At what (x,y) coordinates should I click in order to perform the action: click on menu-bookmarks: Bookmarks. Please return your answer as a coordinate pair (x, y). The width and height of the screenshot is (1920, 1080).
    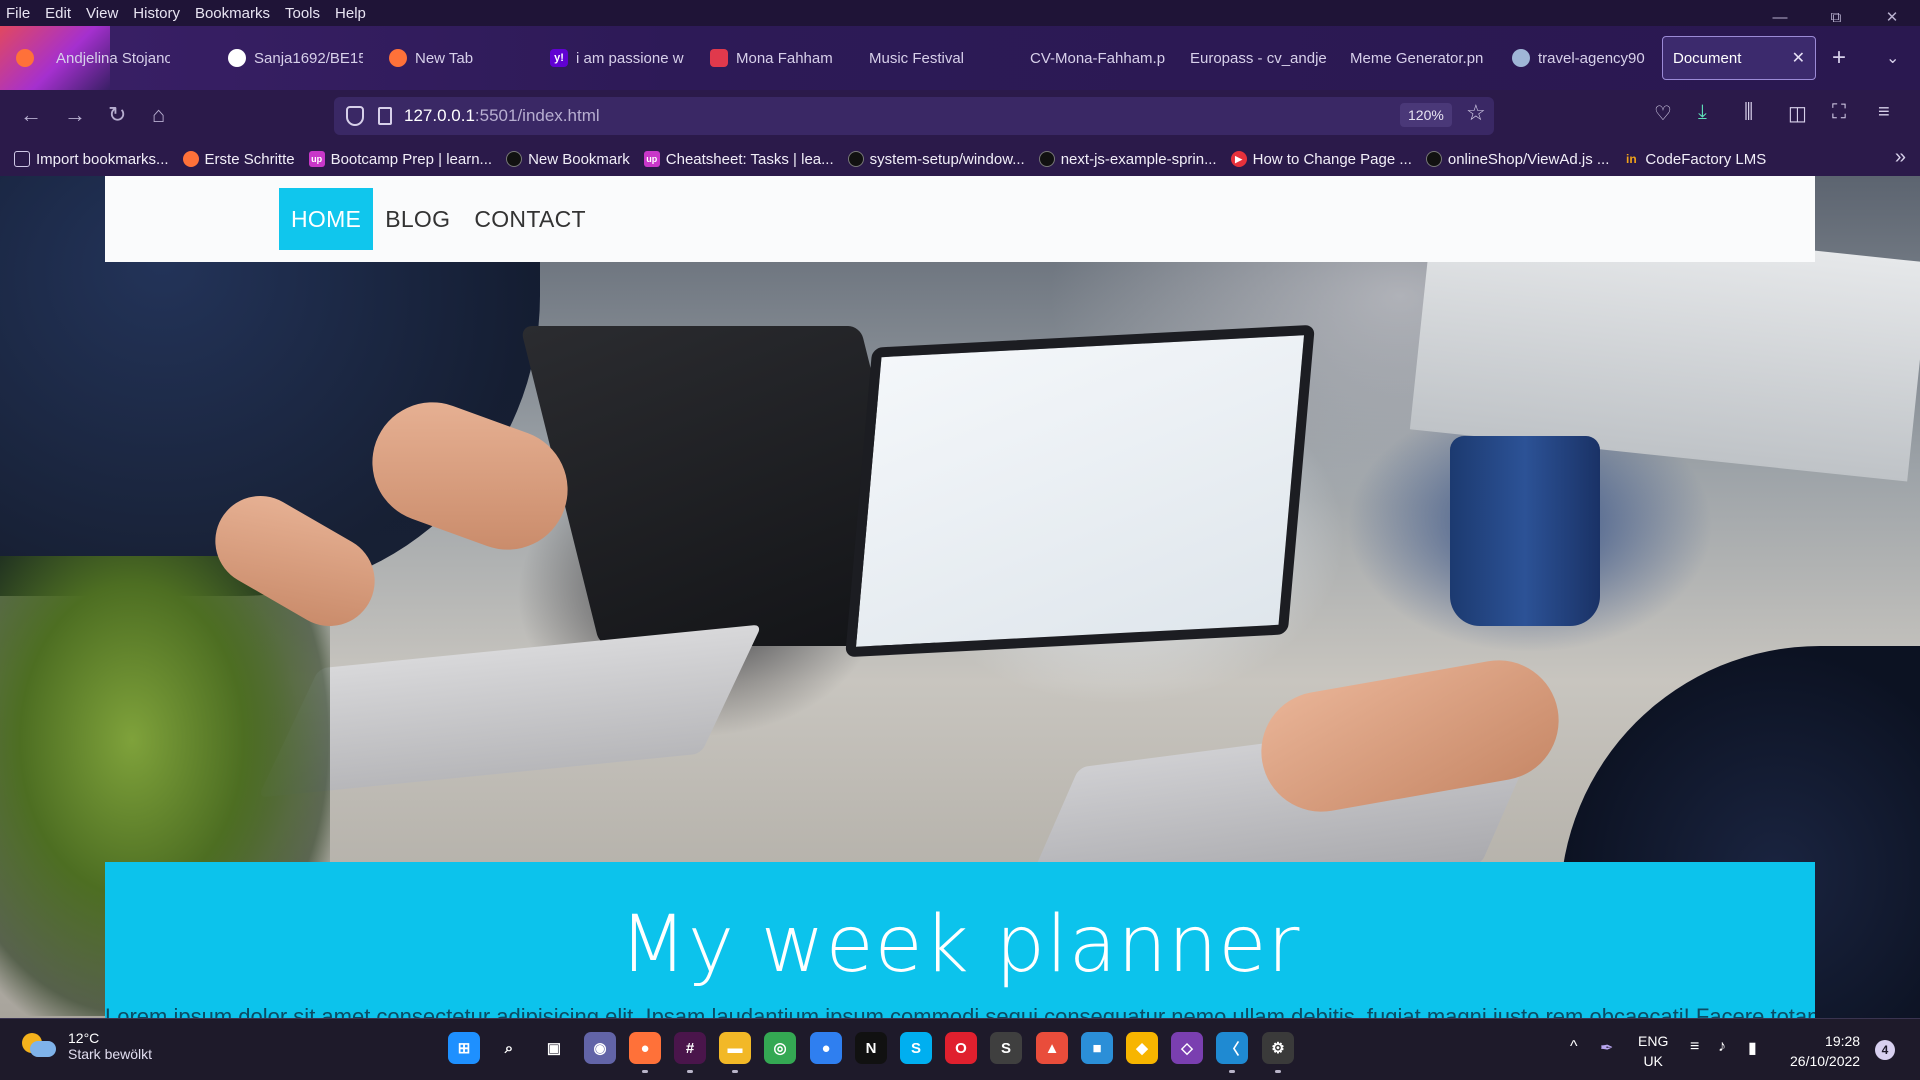
    Looking at the image, I should click on (232, 13).